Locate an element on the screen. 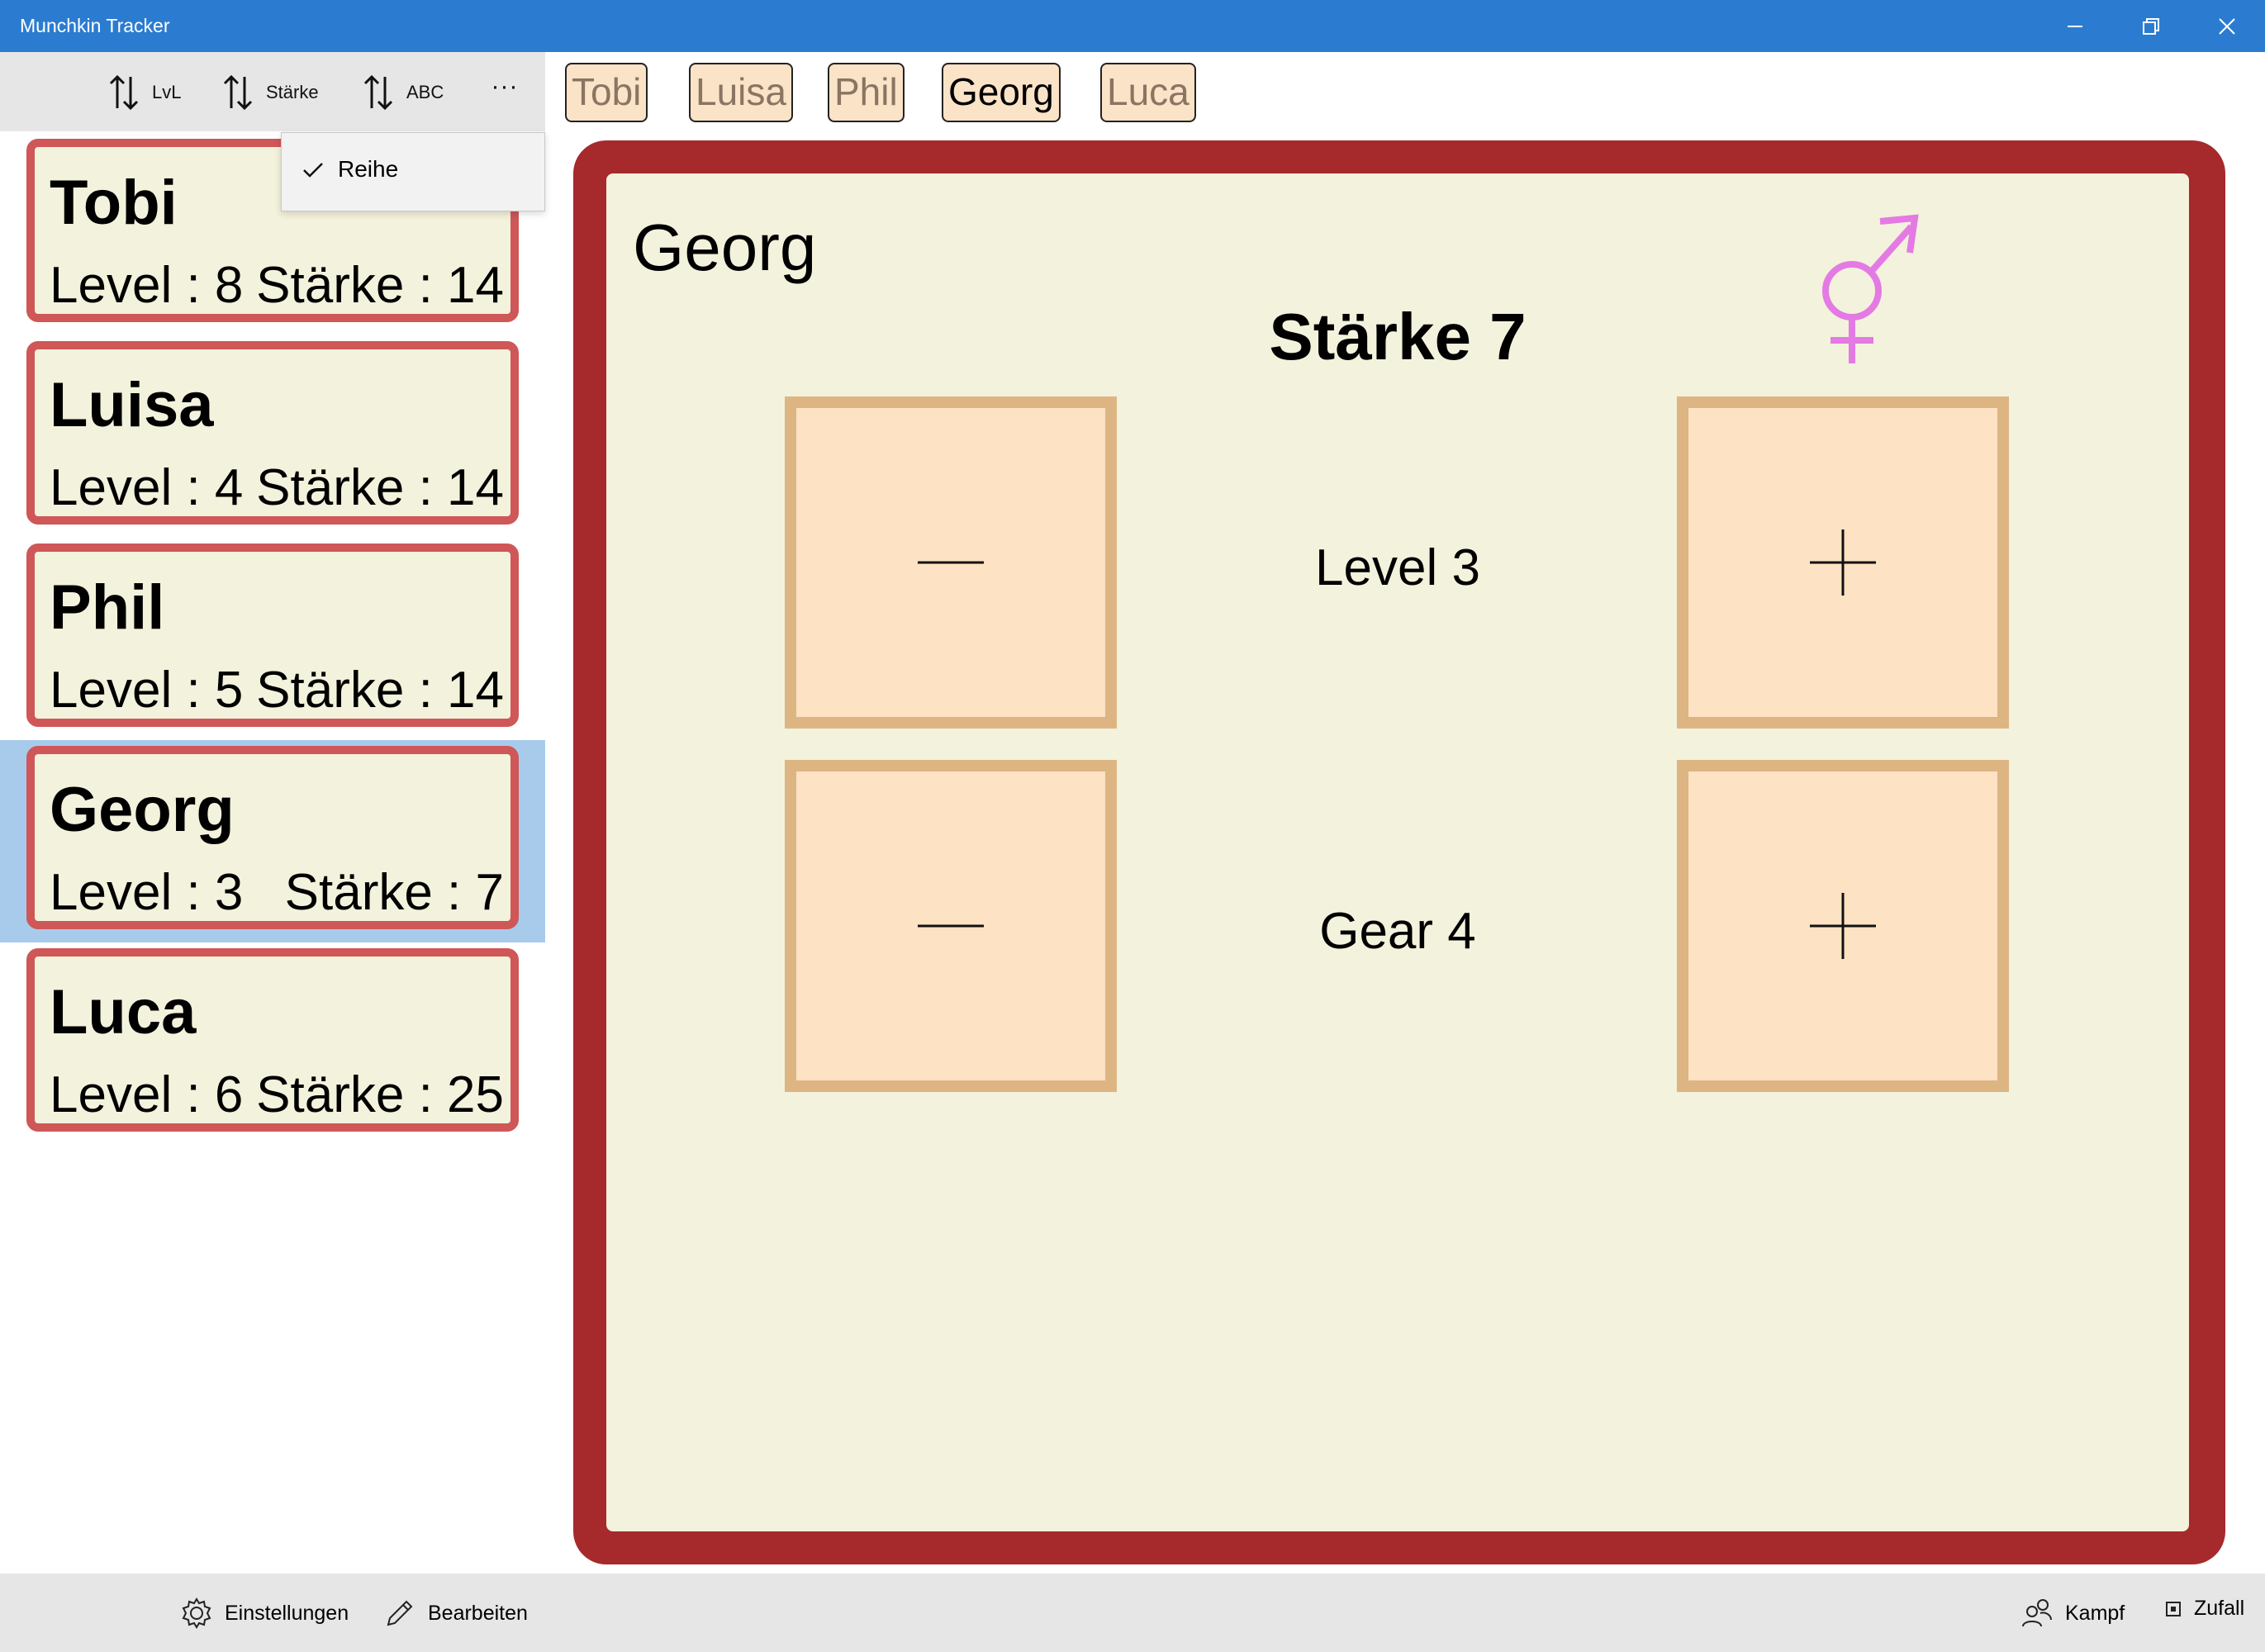 The image size is (2265, 1652). player-card-luca: Luca Level : 6 Stärke : 25 is located at coordinates (272, 1040).